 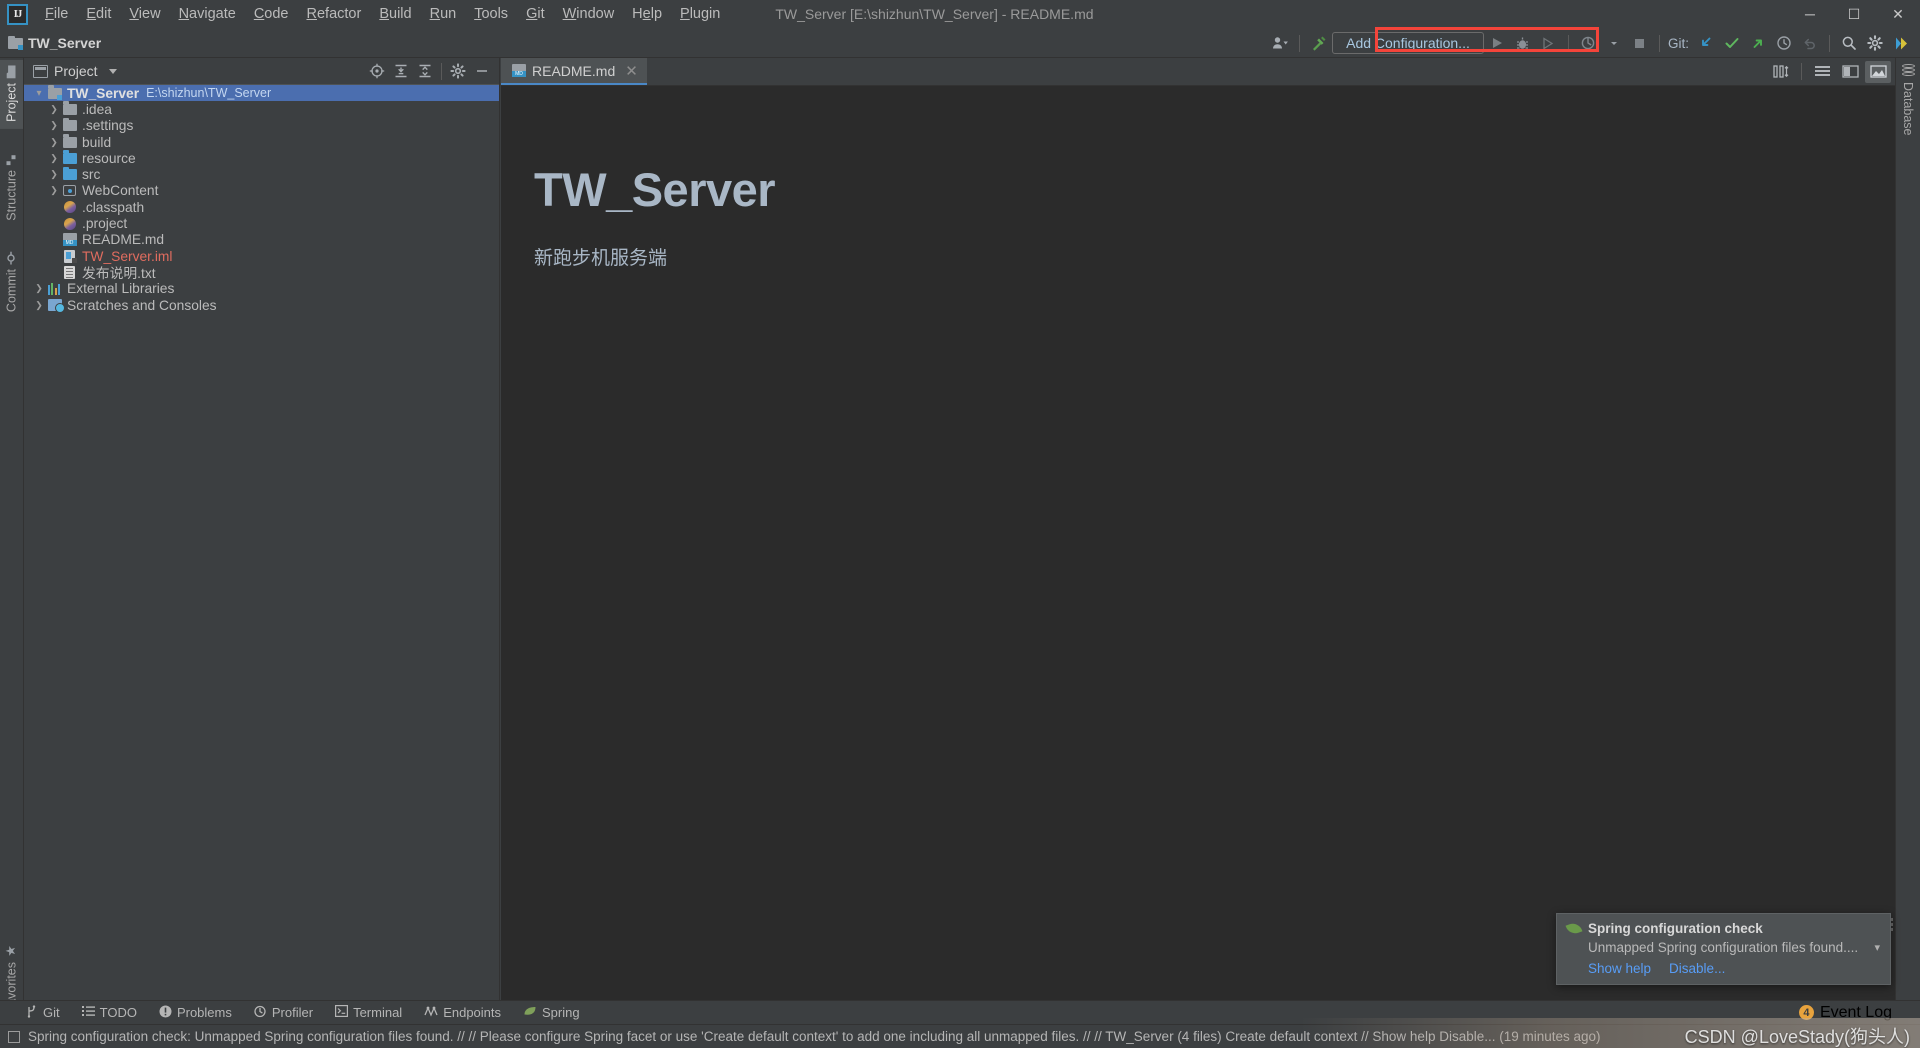 What do you see at coordinates (207, 14) in the screenshot?
I see `menu-item-navigate: Navigate` at bounding box center [207, 14].